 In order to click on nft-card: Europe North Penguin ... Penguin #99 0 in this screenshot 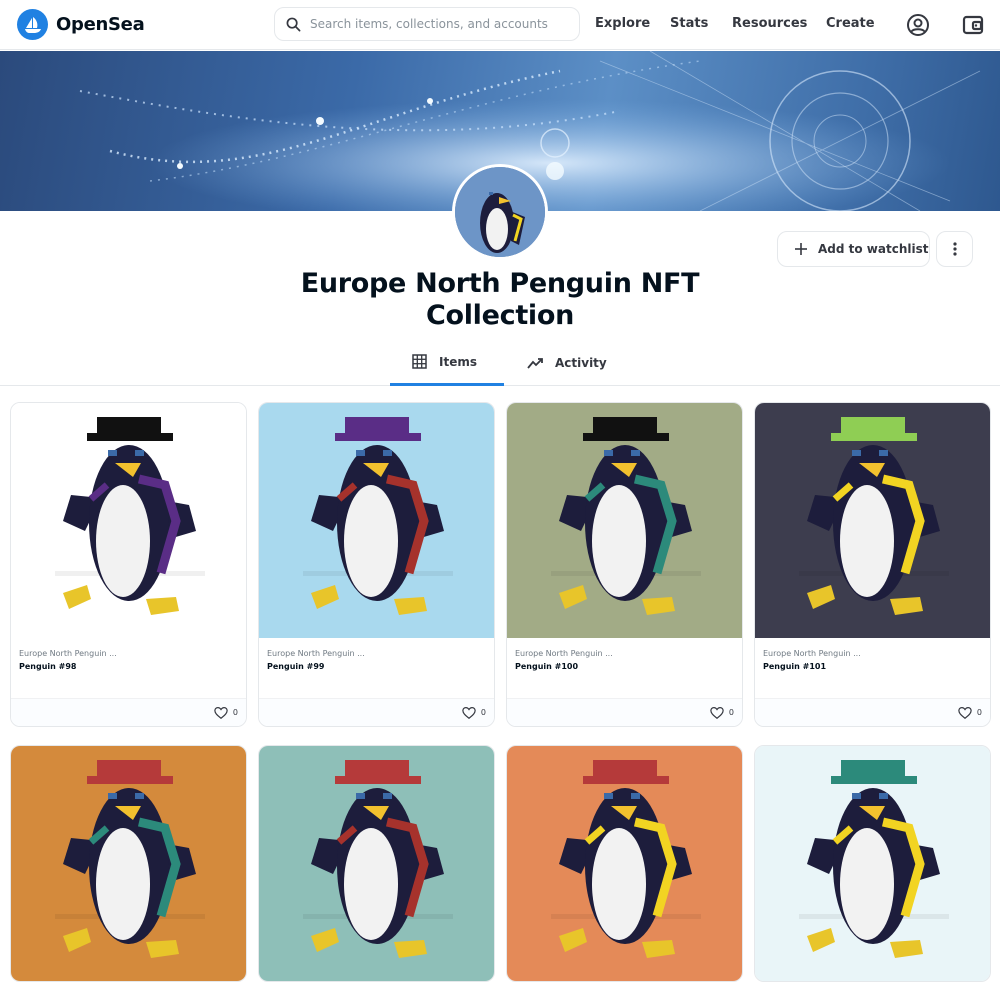, I will do `click(376, 564)`.